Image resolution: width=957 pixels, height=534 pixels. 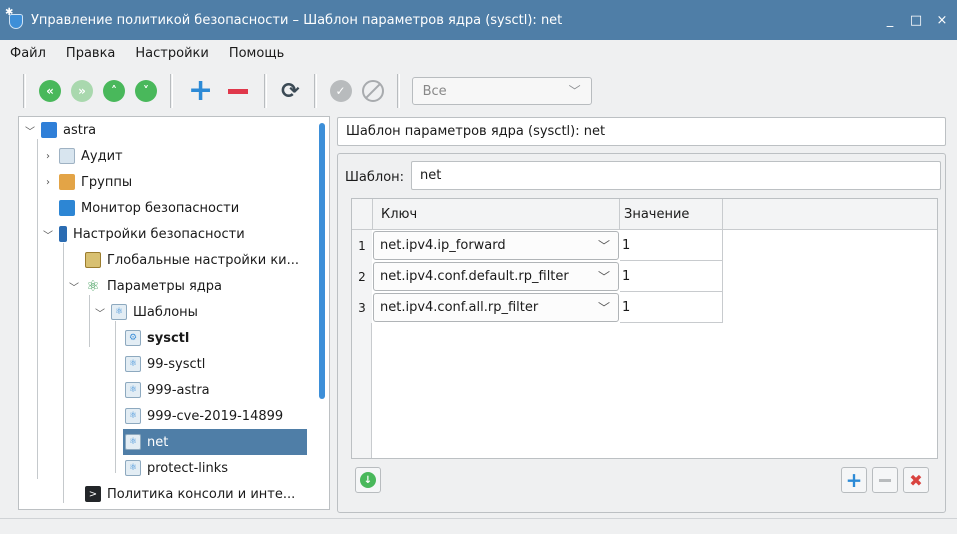 I want to click on tree-item-label: Шаблоны, so click(x=165, y=312).